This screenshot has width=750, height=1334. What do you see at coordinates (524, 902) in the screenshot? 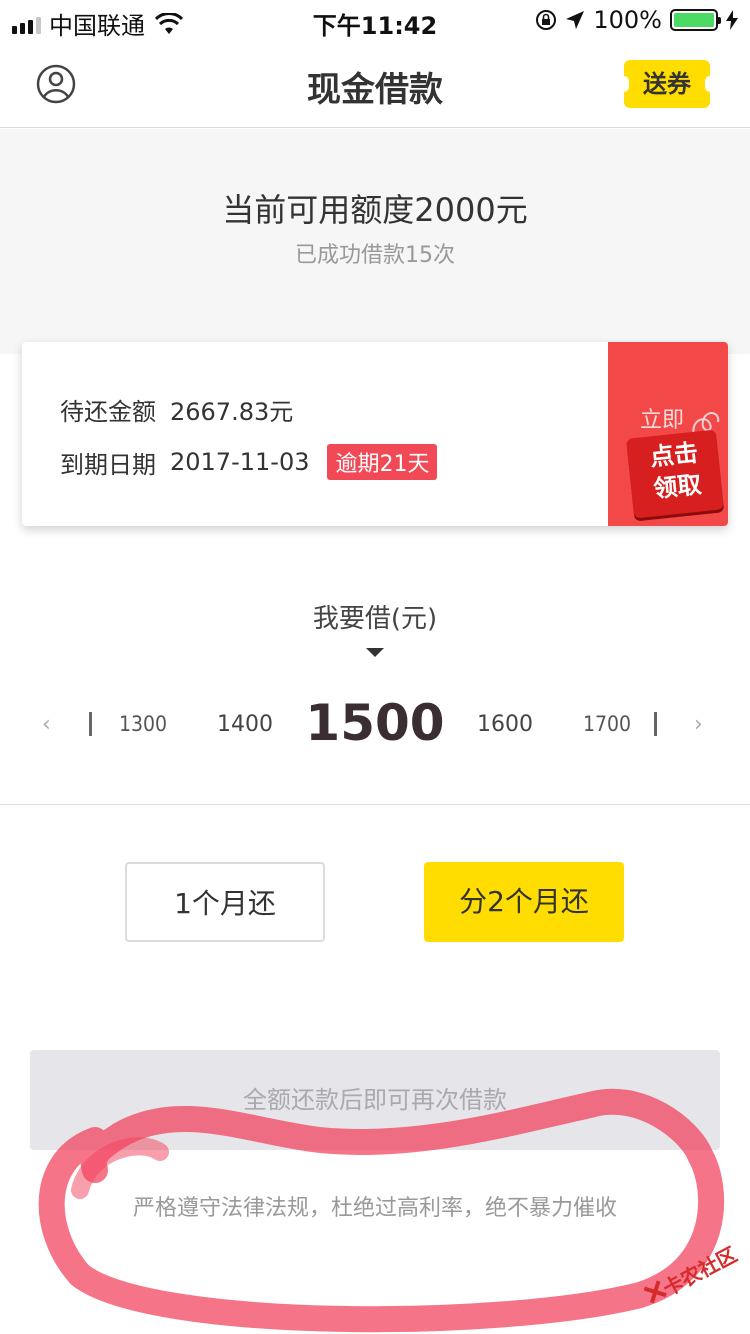
I see `period-2-months-button: 分2个月还` at bounding box center [524, 902].